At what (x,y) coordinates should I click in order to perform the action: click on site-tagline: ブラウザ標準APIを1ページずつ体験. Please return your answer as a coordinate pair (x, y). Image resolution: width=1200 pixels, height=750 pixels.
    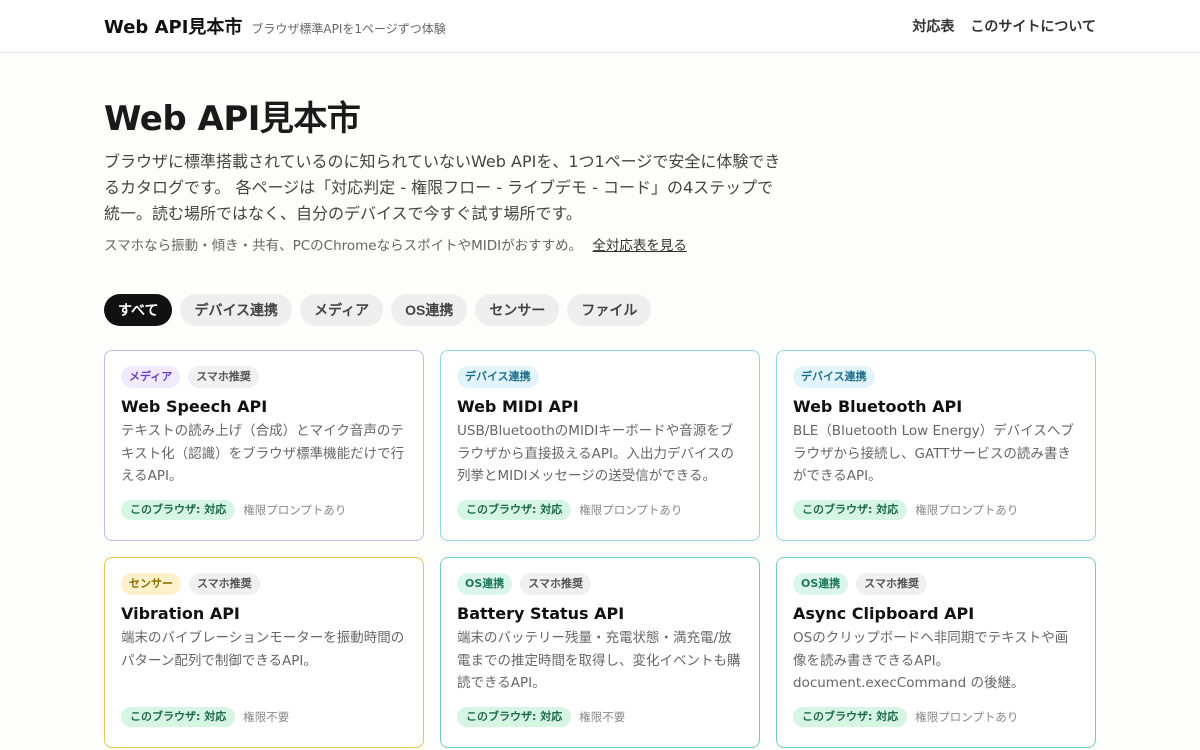
    Looking at the image, I should click on (348, 29).